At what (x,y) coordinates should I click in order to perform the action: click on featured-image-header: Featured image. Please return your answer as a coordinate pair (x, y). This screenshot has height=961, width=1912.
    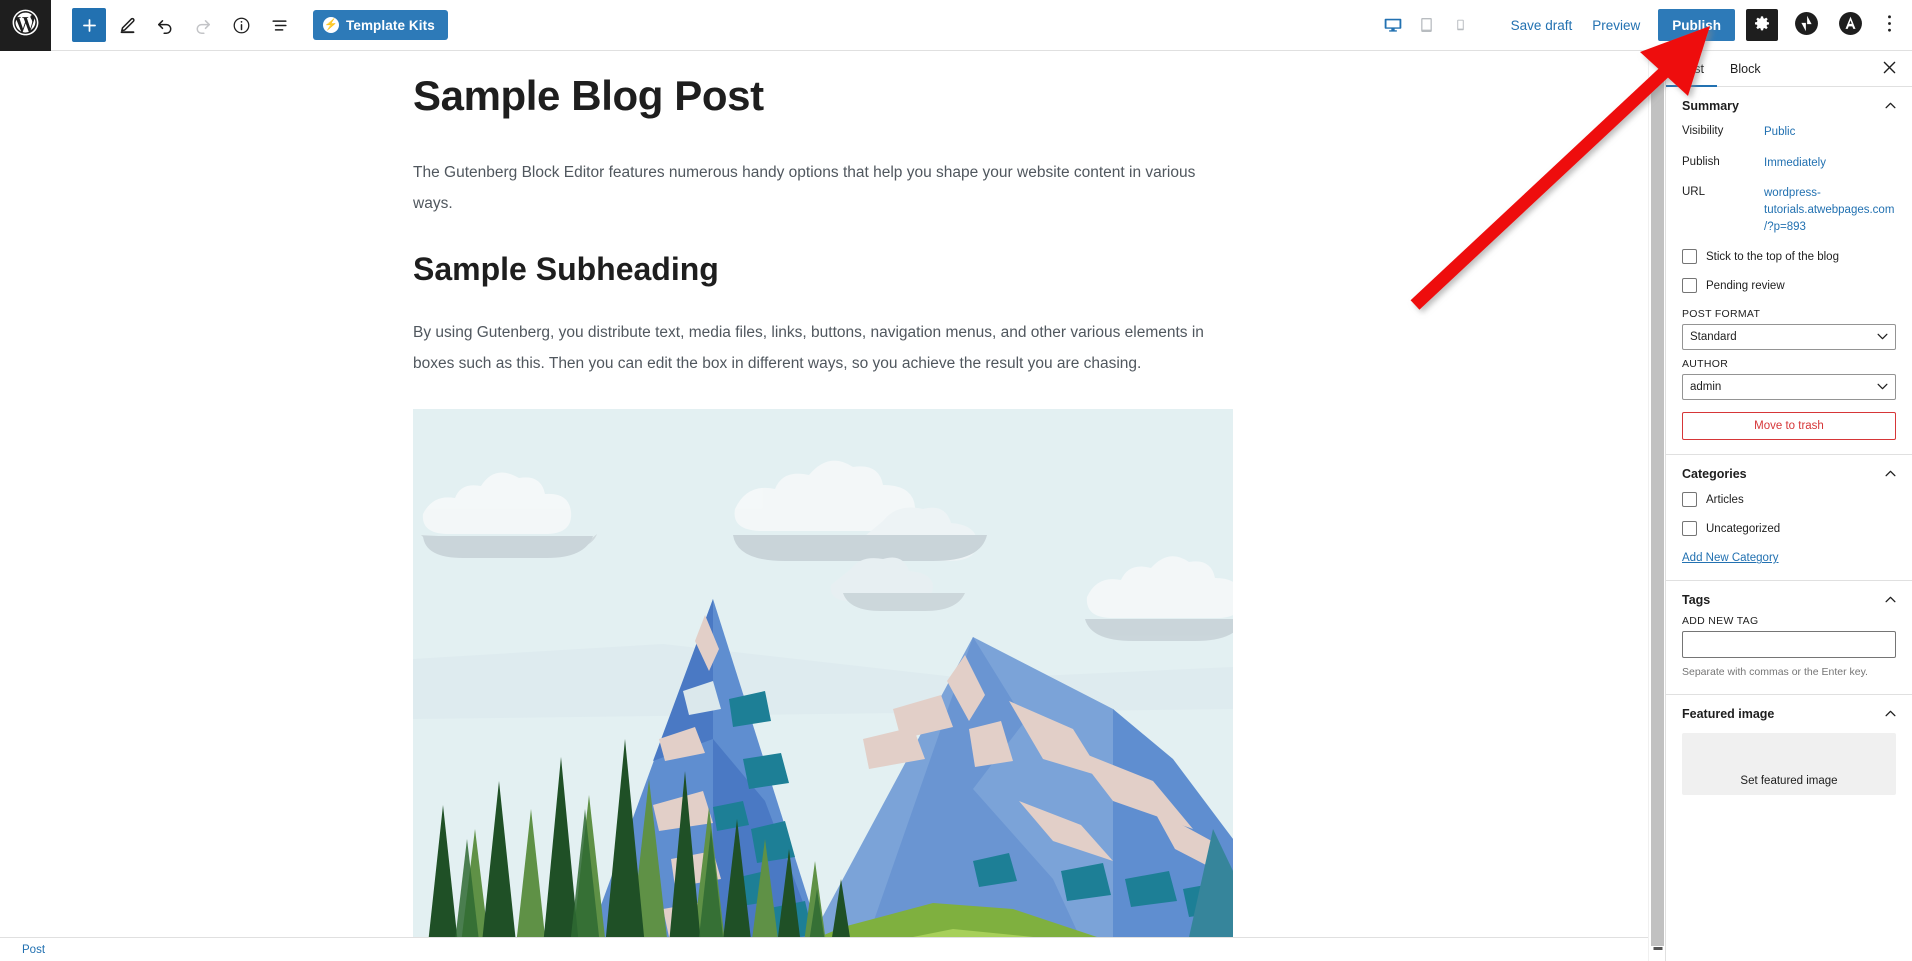
    Looking at the image, I should click on (1789, 714).